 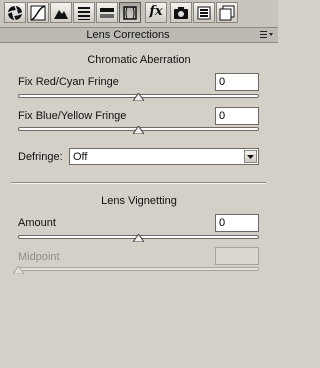 What do you see at coordinates (80, 157) in the screenshot?
I see `defringe-value: Off` at bounding box center [80, 157].